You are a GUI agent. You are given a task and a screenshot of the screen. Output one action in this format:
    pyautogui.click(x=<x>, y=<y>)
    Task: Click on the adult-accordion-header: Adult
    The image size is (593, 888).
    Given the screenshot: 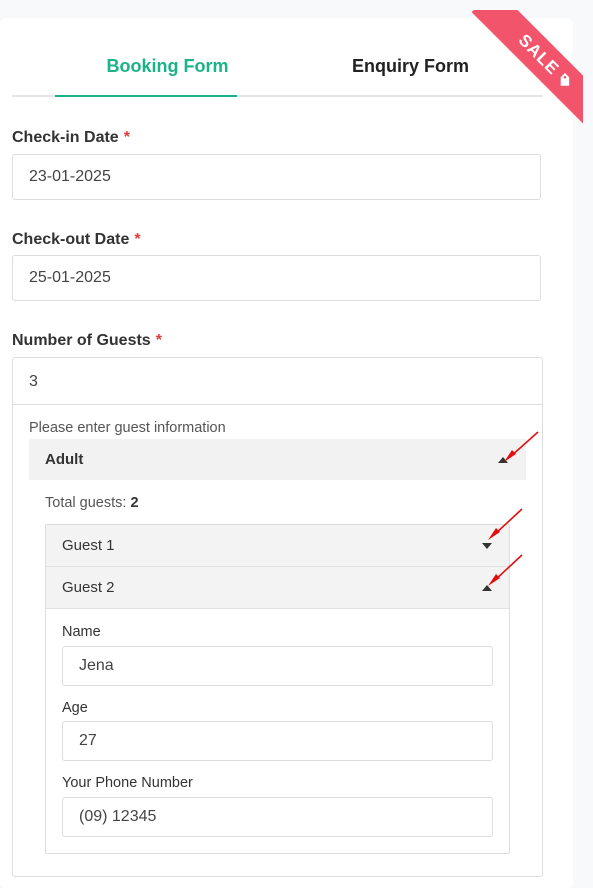 What is the action you would take?
    pyautogui.click(x=277, y=459)
    